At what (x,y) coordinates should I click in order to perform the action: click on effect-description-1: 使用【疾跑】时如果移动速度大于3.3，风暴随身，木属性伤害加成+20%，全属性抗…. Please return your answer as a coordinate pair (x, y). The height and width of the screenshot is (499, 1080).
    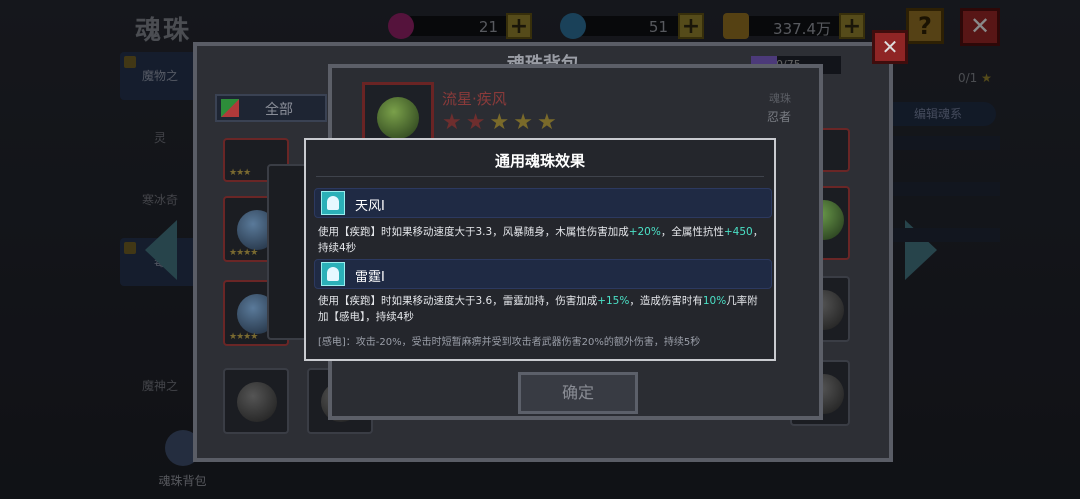
    Looking at the image, I should click on (541, 240).